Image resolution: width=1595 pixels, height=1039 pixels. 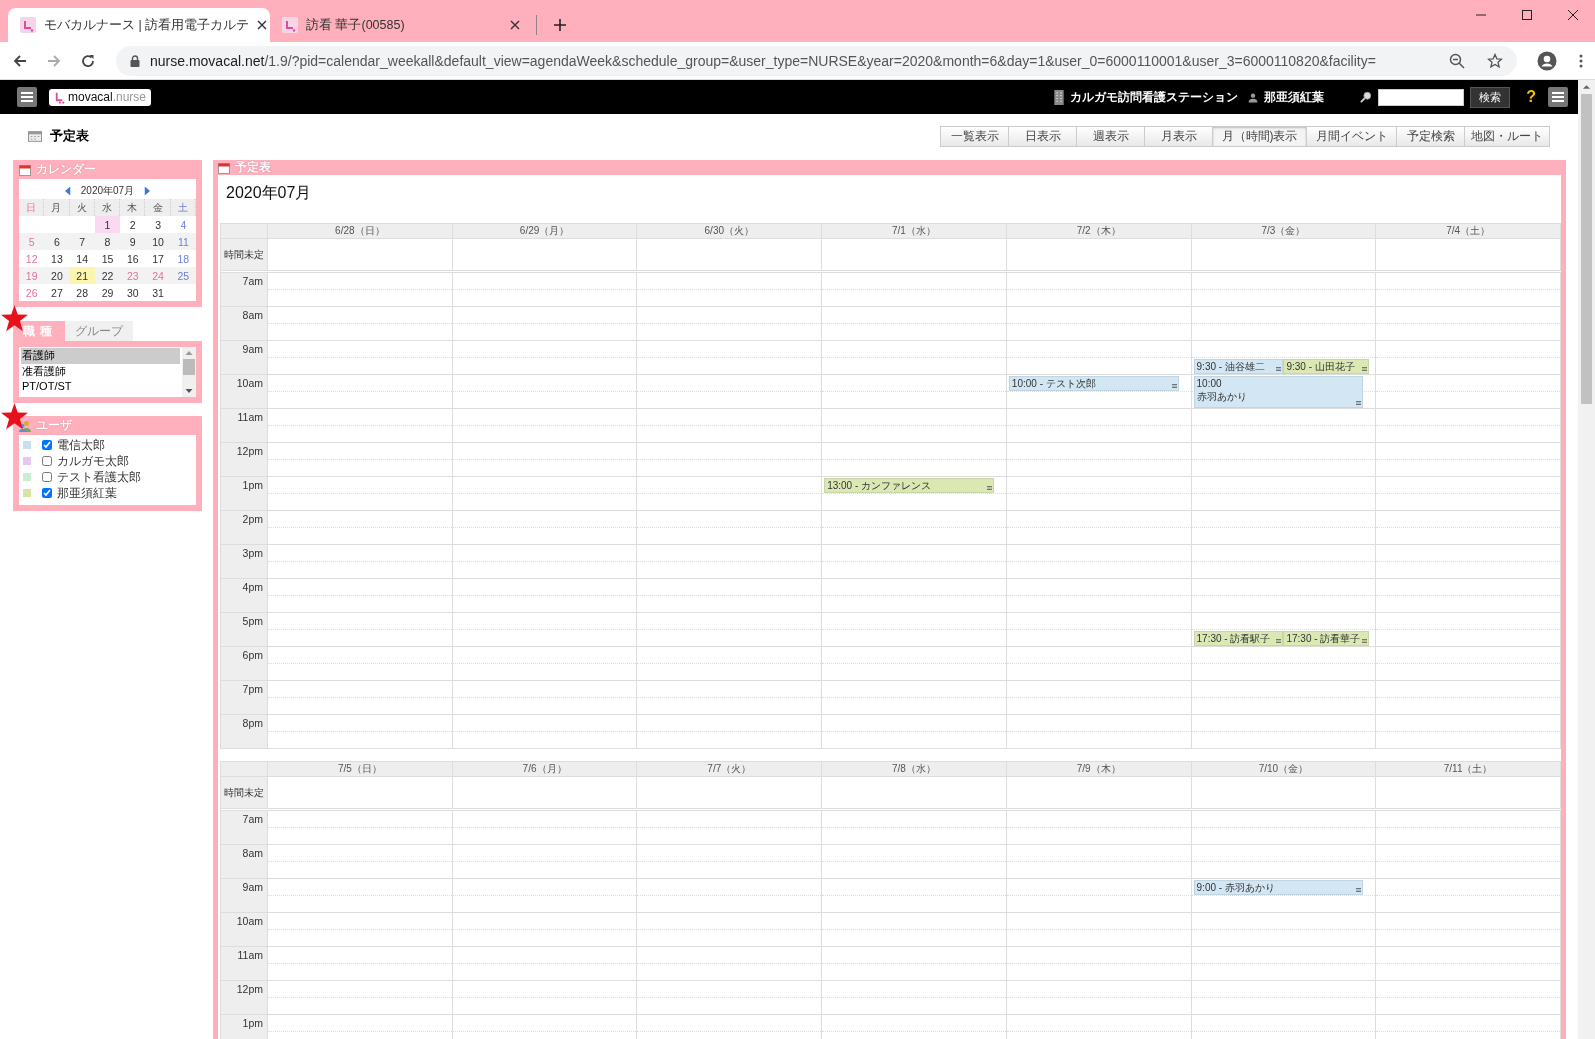 I want to click on calendar-day: 11, so click(x=183, y=241).